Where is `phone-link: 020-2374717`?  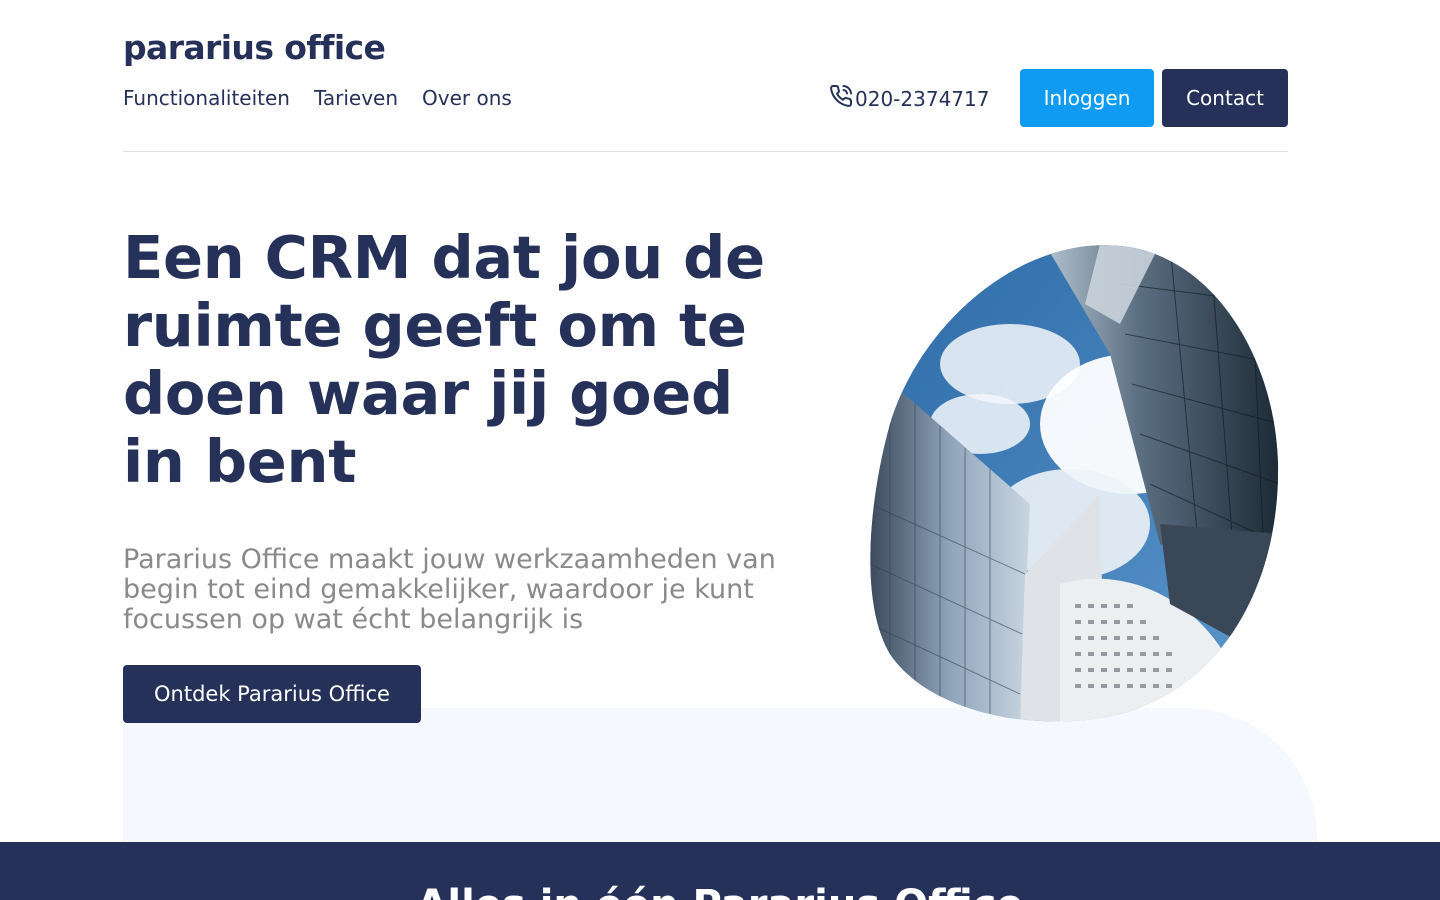
phone-link: 020-2374717 is located at coordinates (909, 98).